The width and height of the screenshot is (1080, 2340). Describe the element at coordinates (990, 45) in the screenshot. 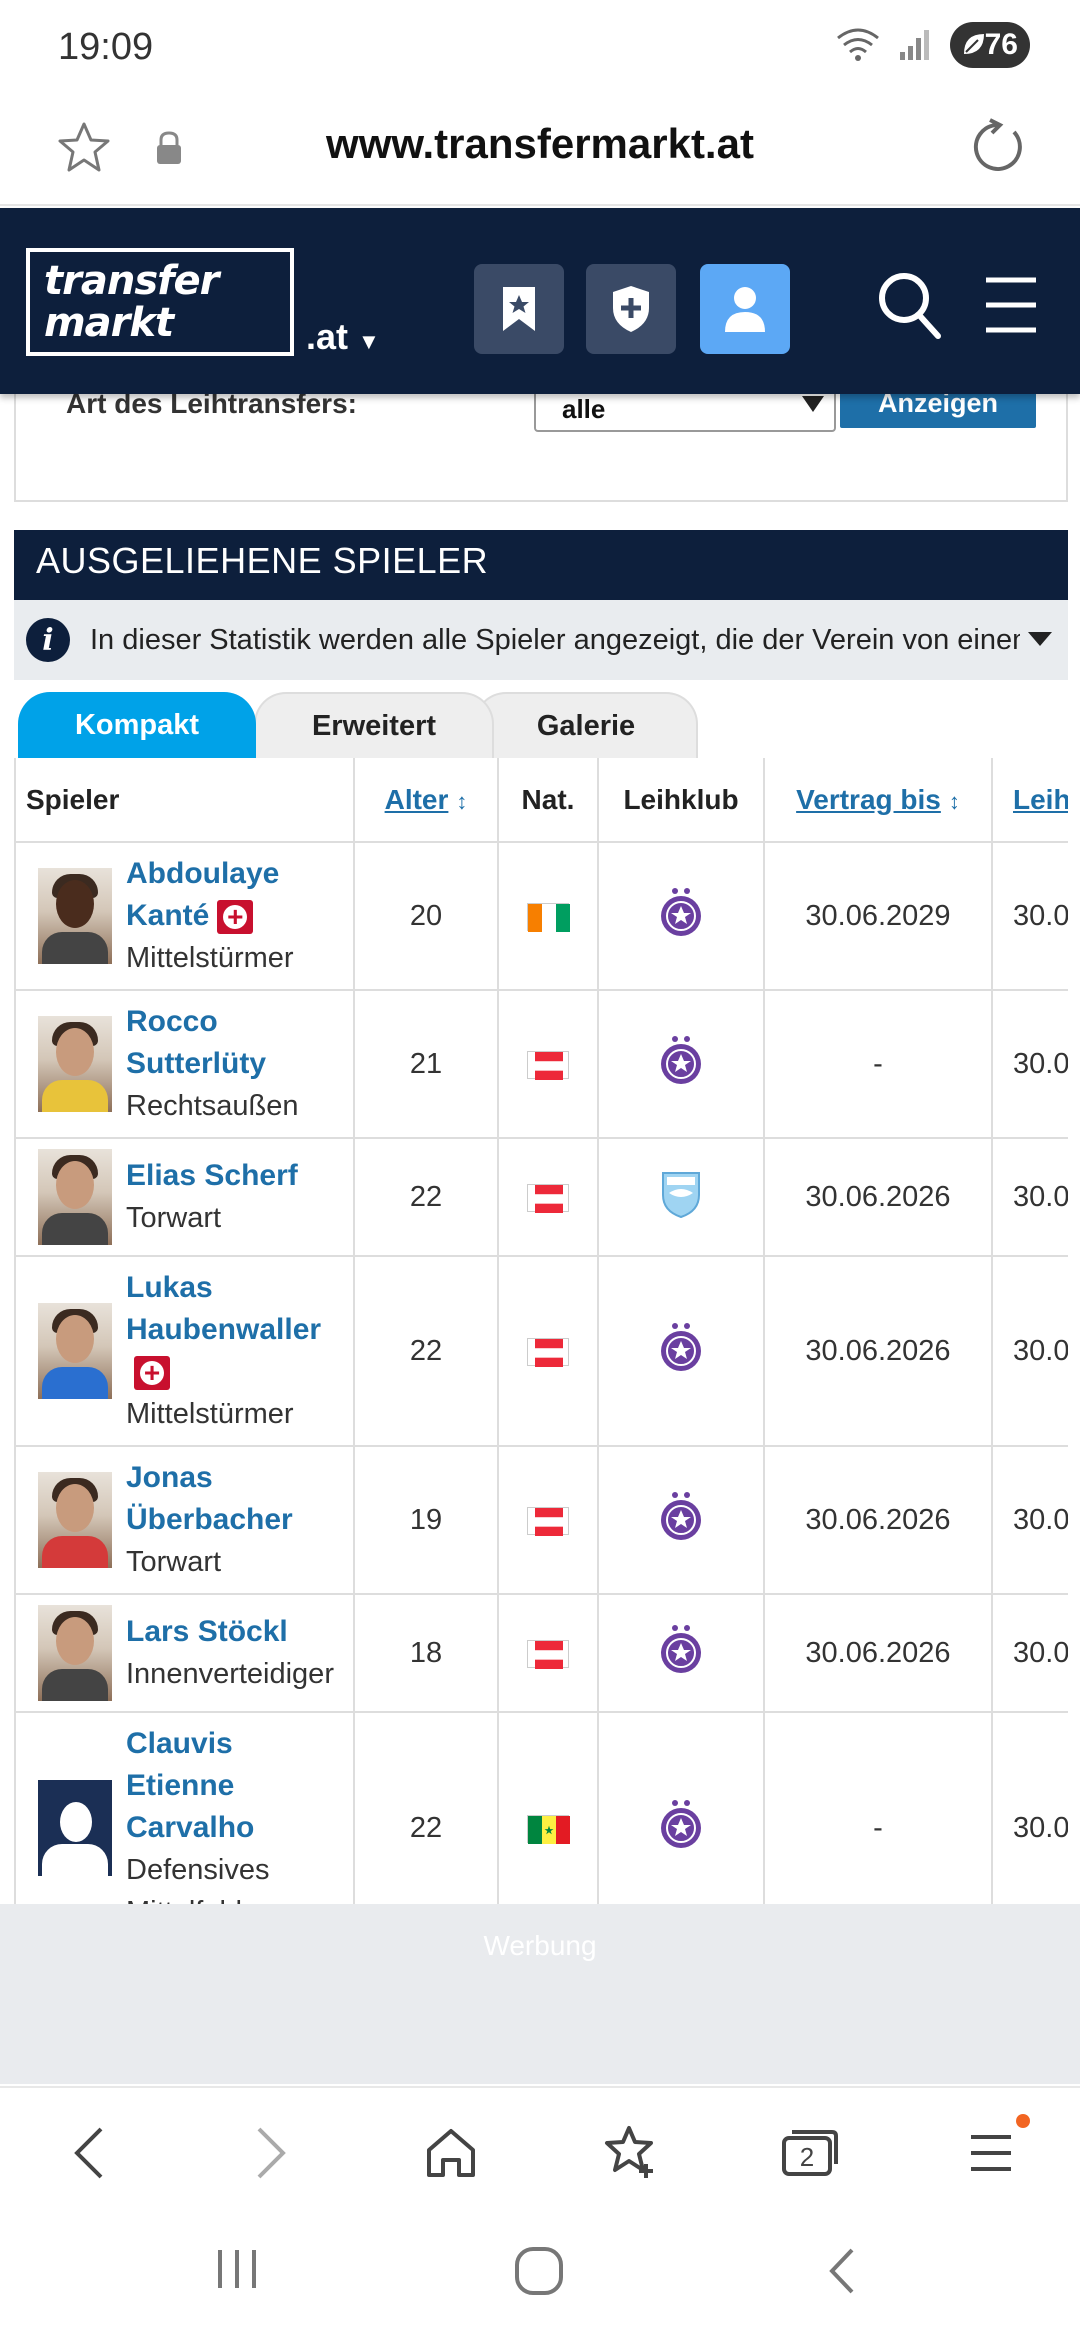

I see `battery-indicator: 76` at that location.